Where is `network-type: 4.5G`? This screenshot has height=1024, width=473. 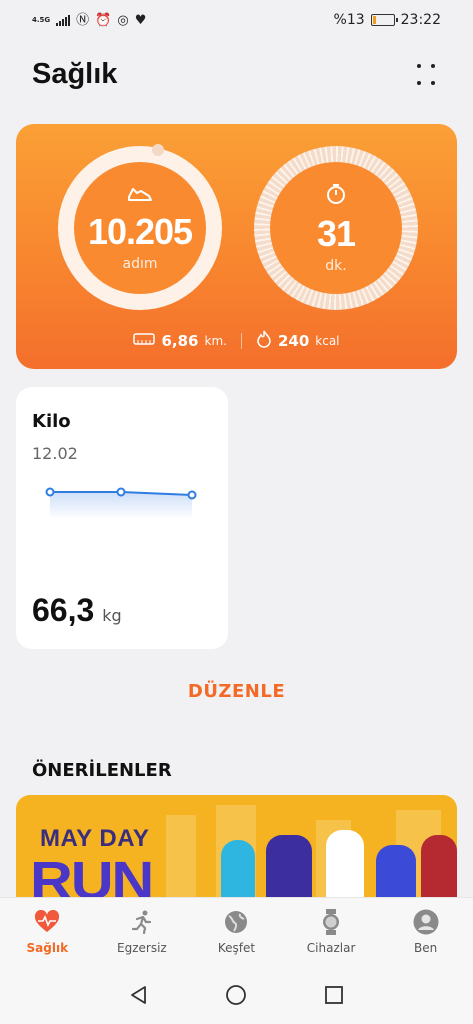
network-type: 4.5G is located at coordinates (41, 19).